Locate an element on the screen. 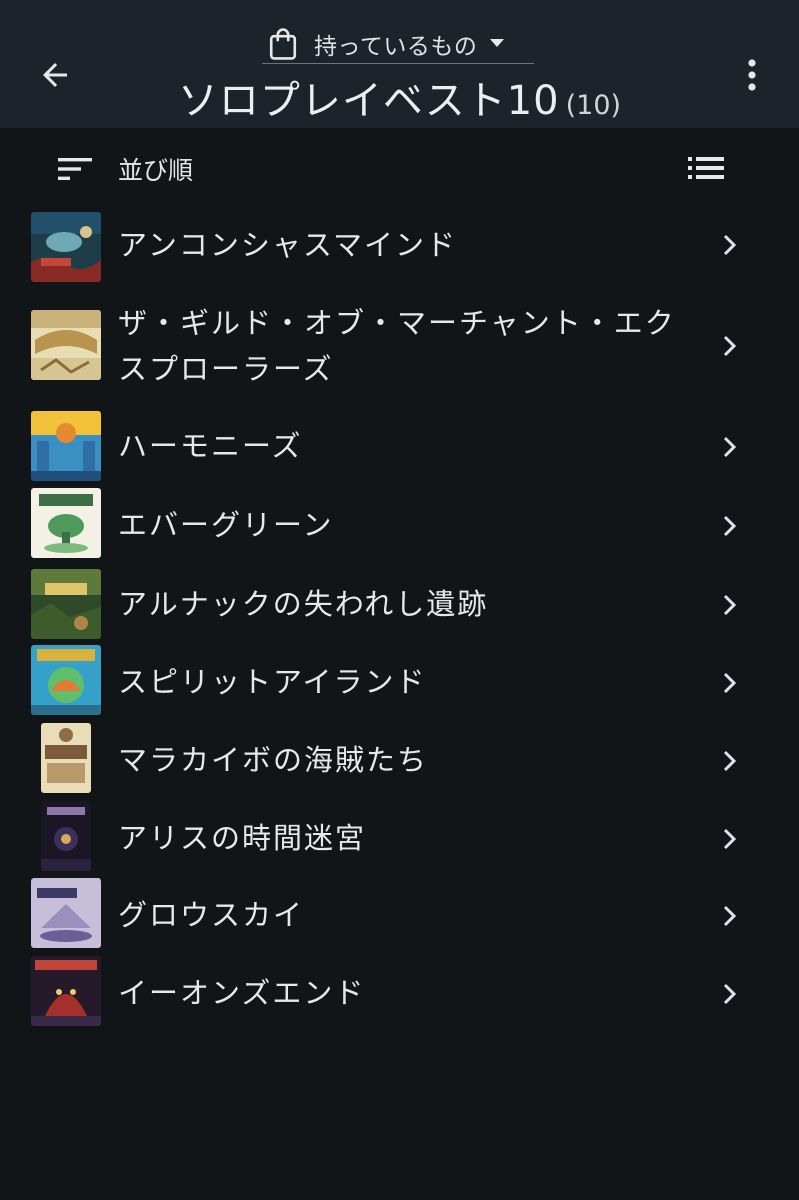 The width and height of the screenshot is (799, 1200). more-vert-icon is located at coordinates (752, 75).